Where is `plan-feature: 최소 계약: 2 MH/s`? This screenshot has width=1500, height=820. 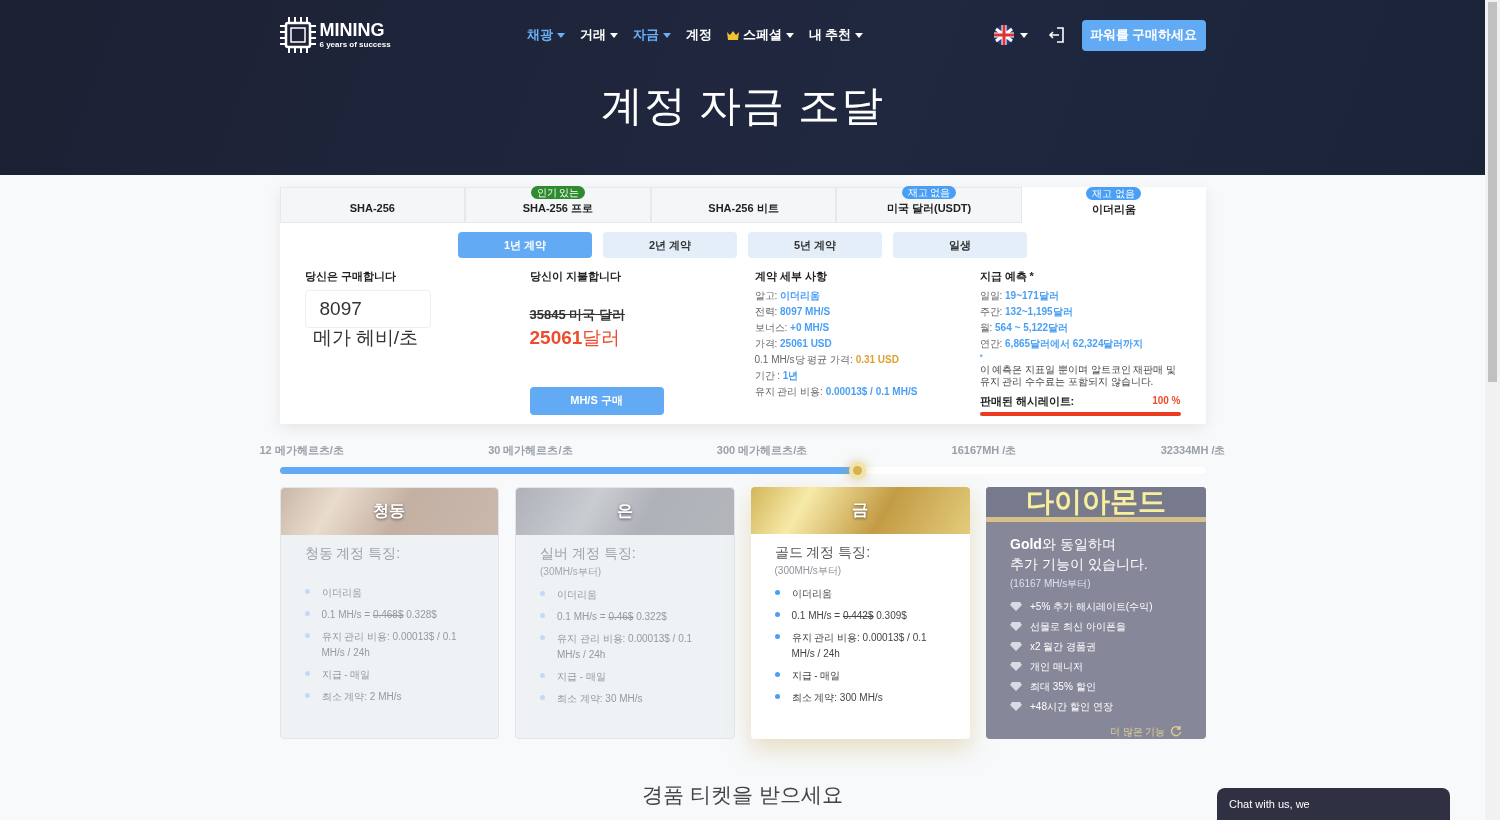 plan-feature: 최소 계약: 2 MH/s is located at coordinates (361, 696).